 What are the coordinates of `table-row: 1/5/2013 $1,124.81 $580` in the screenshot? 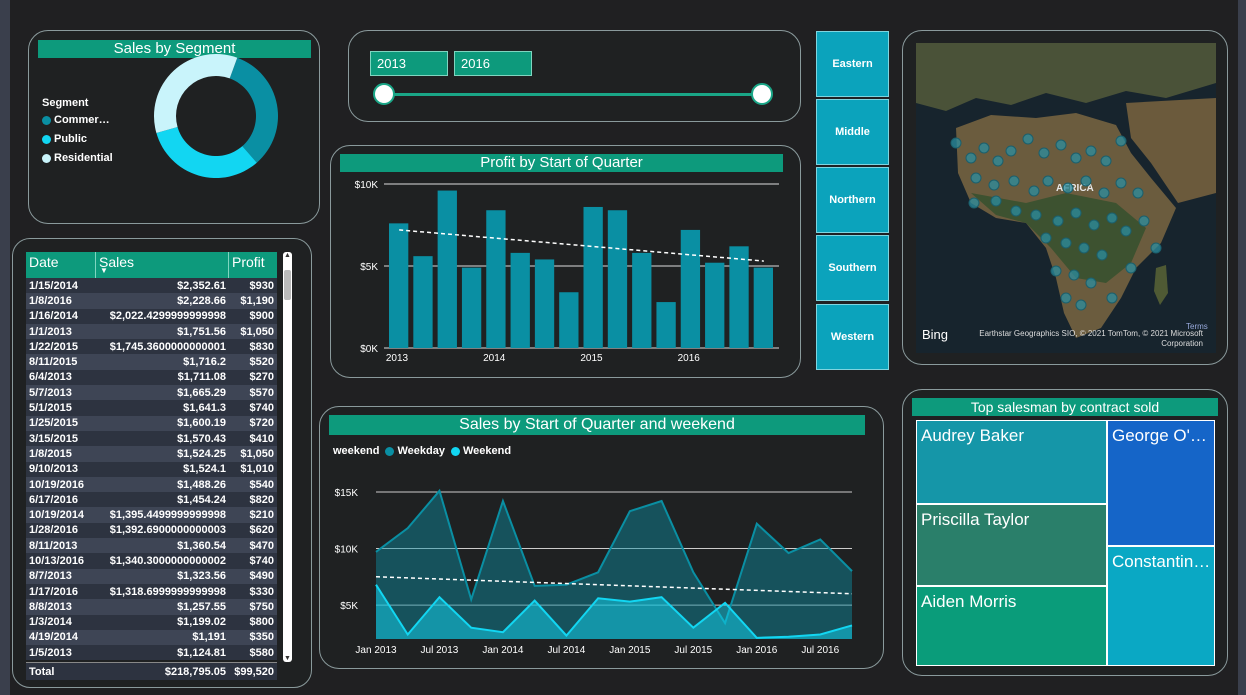 It's located at (151, 653).